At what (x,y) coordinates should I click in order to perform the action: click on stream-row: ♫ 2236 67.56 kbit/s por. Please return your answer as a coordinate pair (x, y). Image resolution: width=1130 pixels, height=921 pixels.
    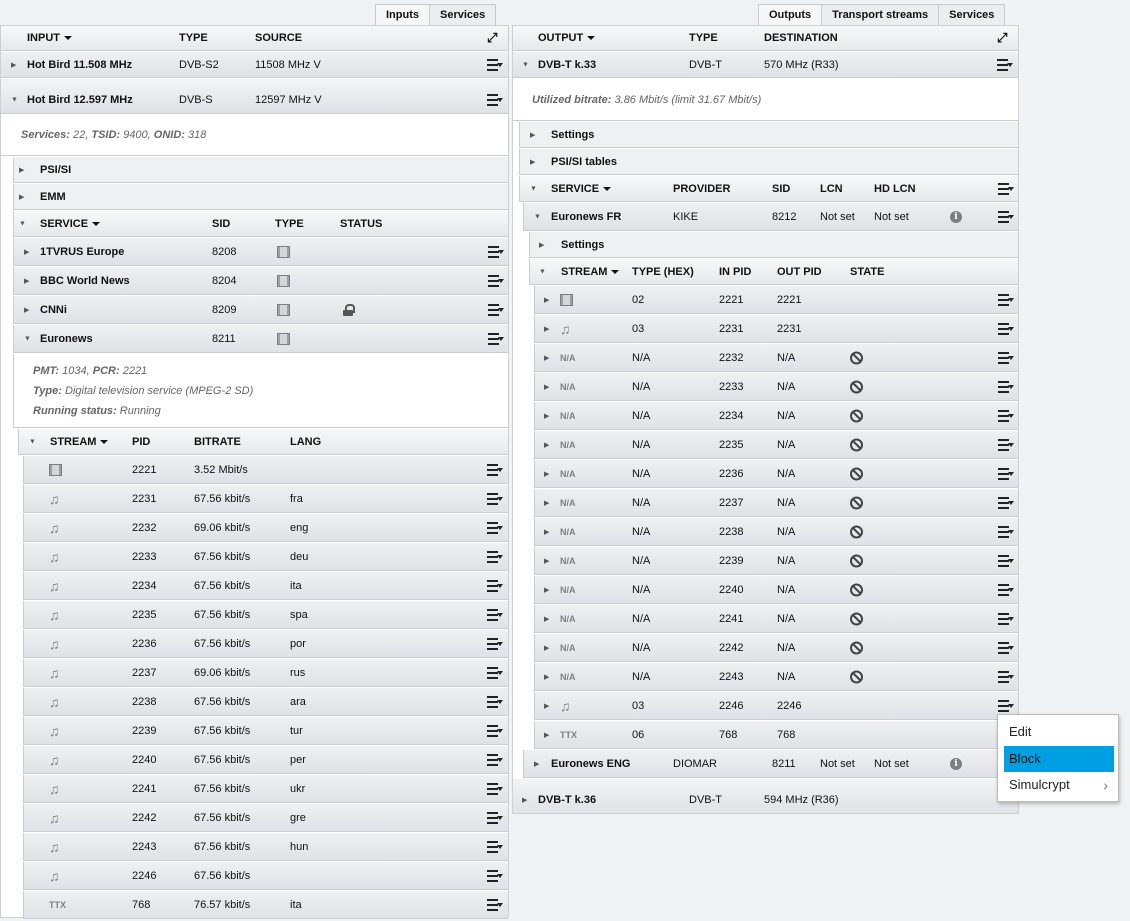
    Looking at the image, I should click on (265, 644).